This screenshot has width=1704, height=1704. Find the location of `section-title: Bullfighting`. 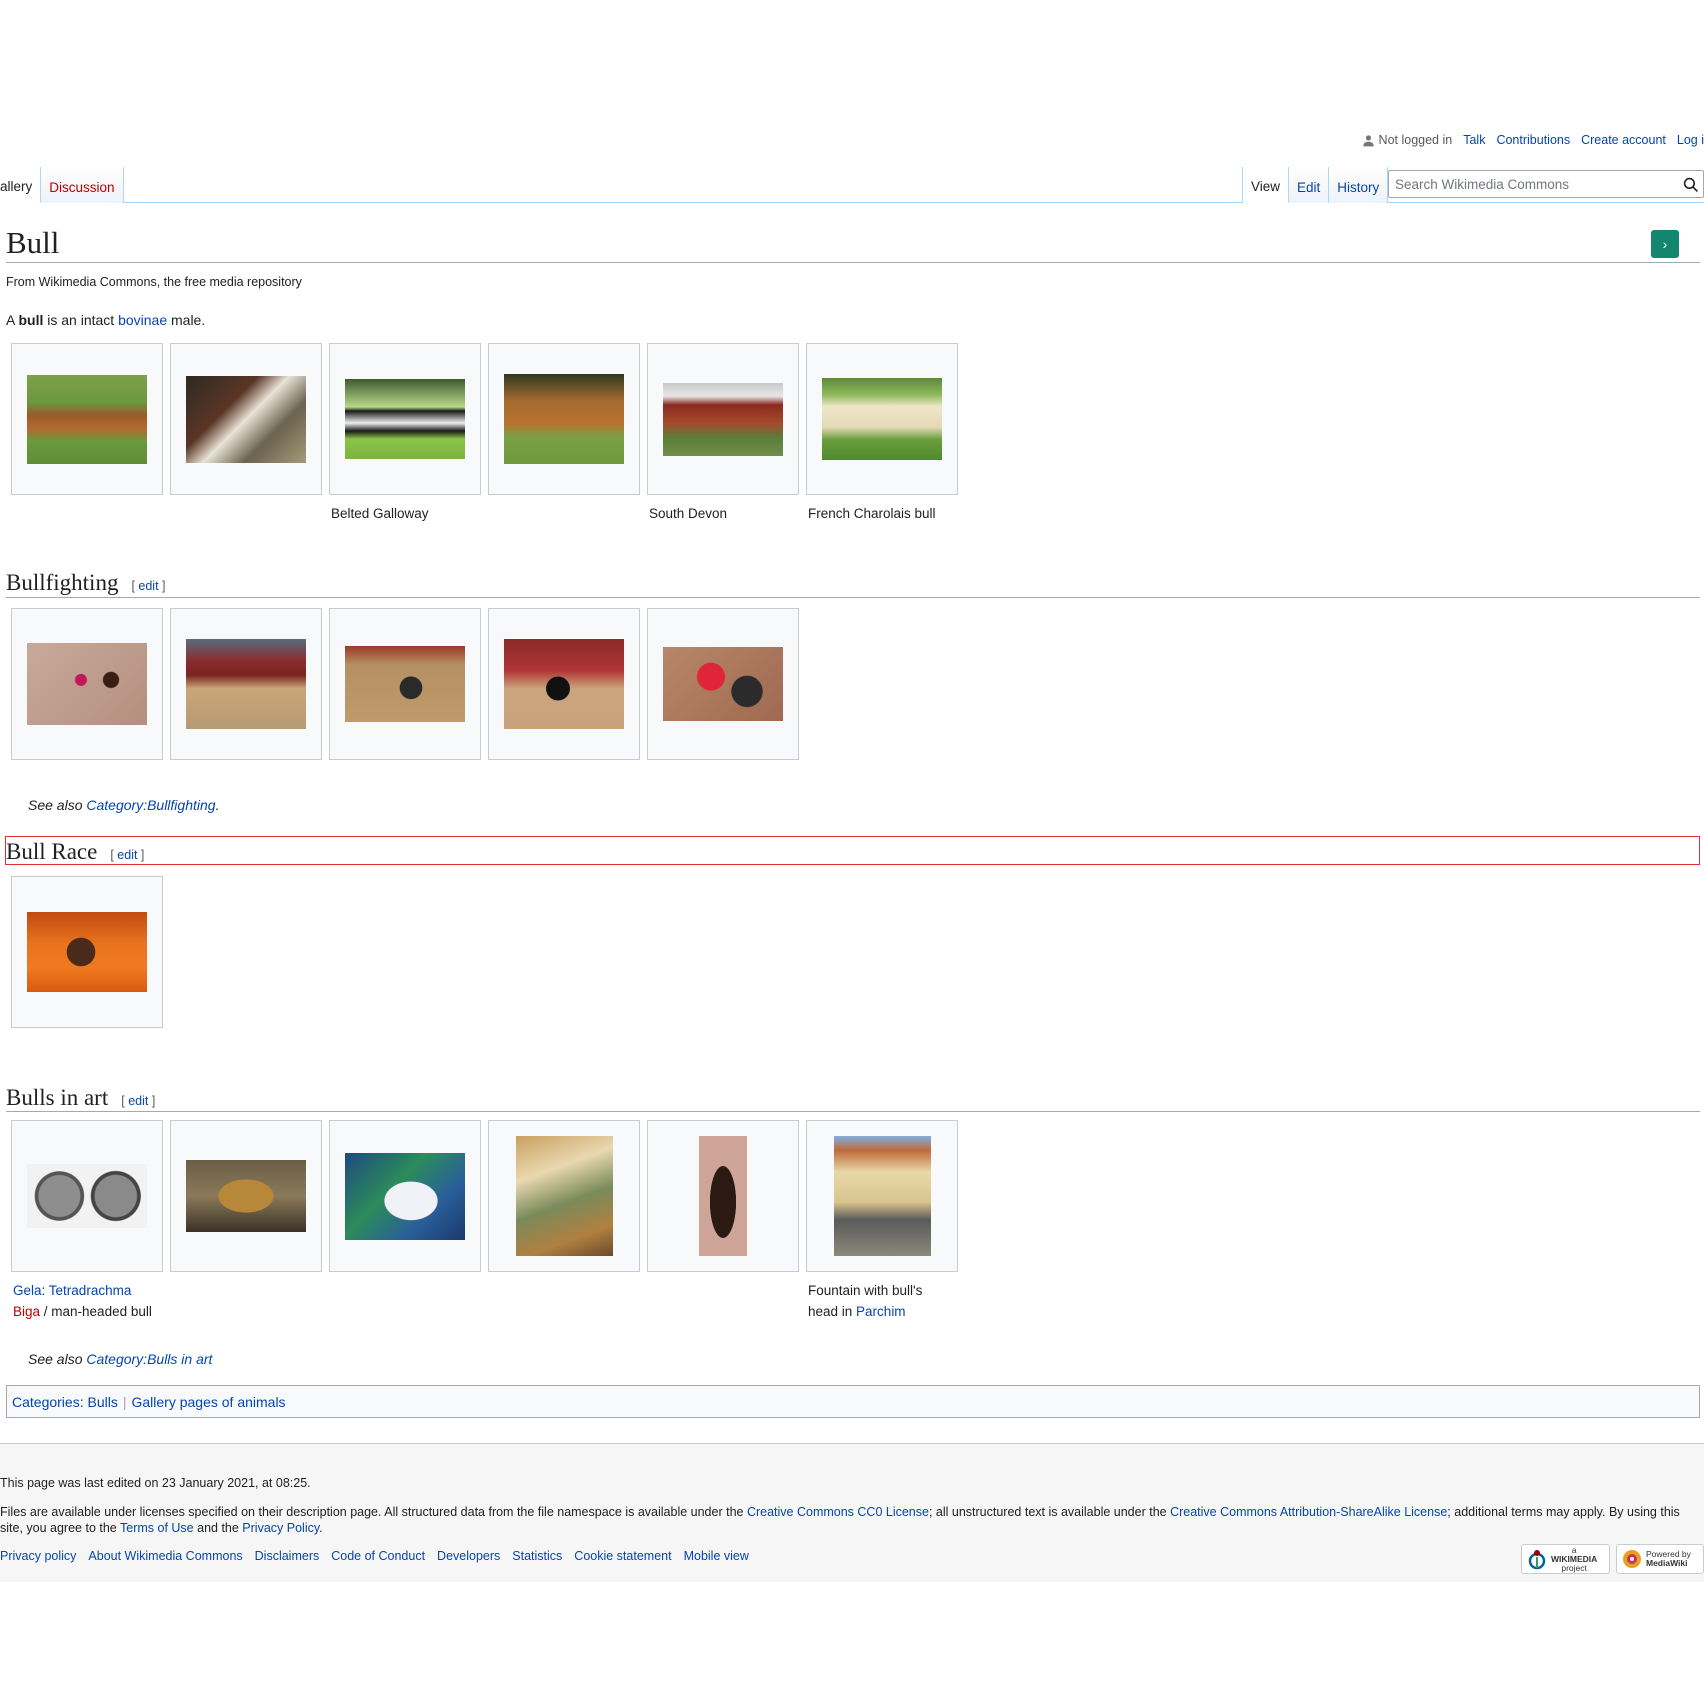

section-title: Bullfighting is located at coordinates (62, 582).